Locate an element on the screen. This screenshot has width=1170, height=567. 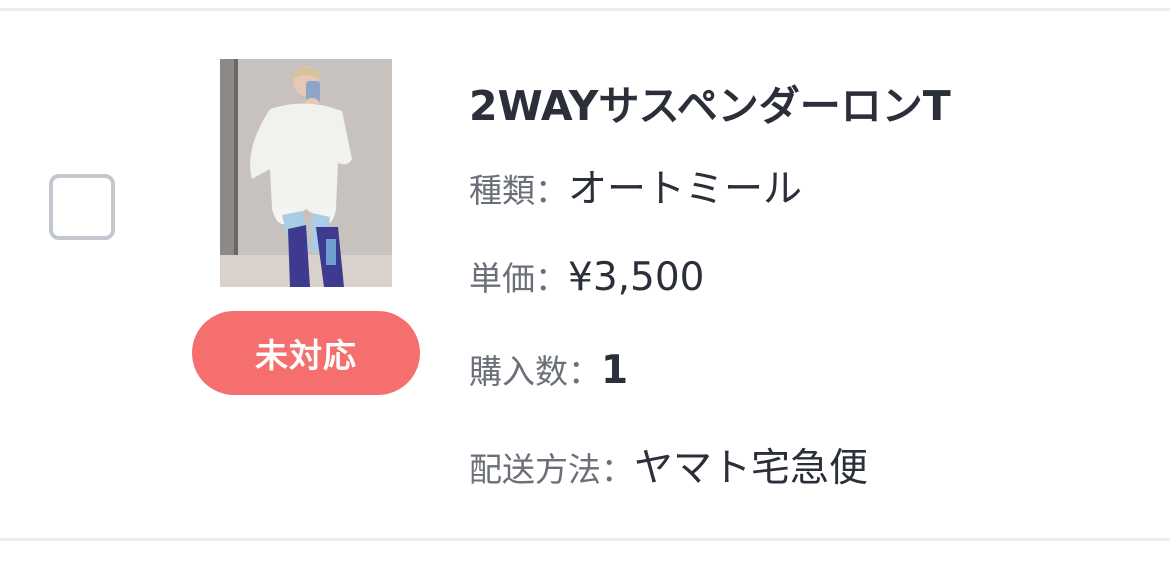
shipping-method-value: ヤマト宅急便 is located at coordinates (751, 468).